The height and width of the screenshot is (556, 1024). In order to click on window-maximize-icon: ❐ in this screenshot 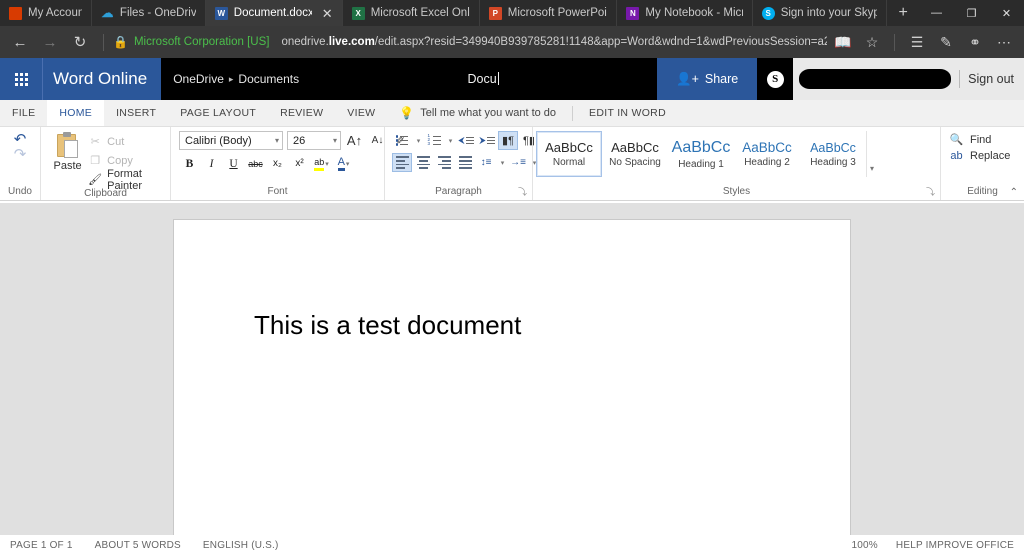, I will do `click(971, 13)`.